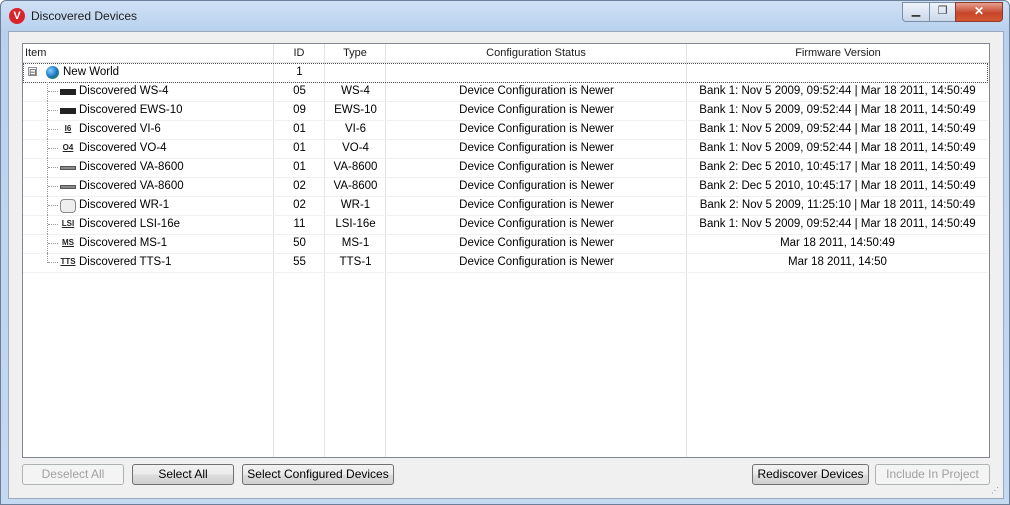  Describe the element at coordinates (68, 147) in the screenshot. I see `device-text-icon: O4` at that location.